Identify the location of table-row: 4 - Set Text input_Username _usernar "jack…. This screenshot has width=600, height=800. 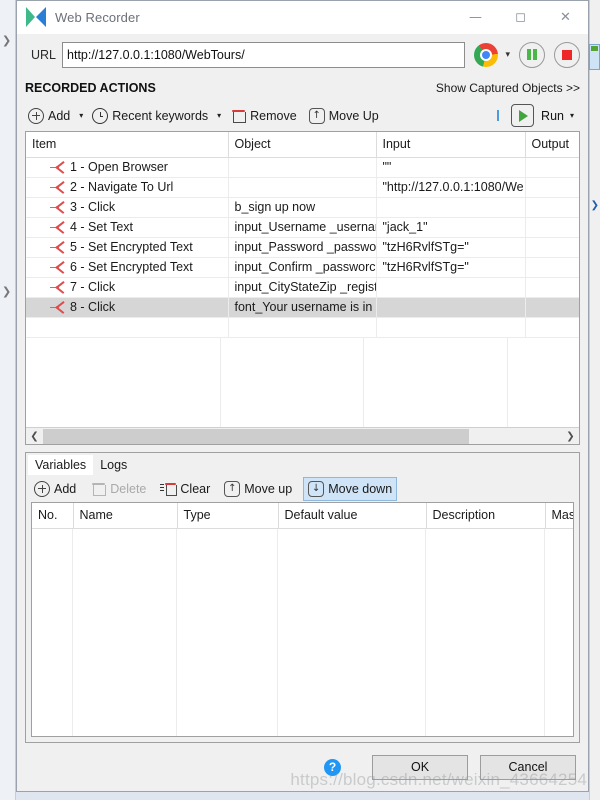
(302, 227).